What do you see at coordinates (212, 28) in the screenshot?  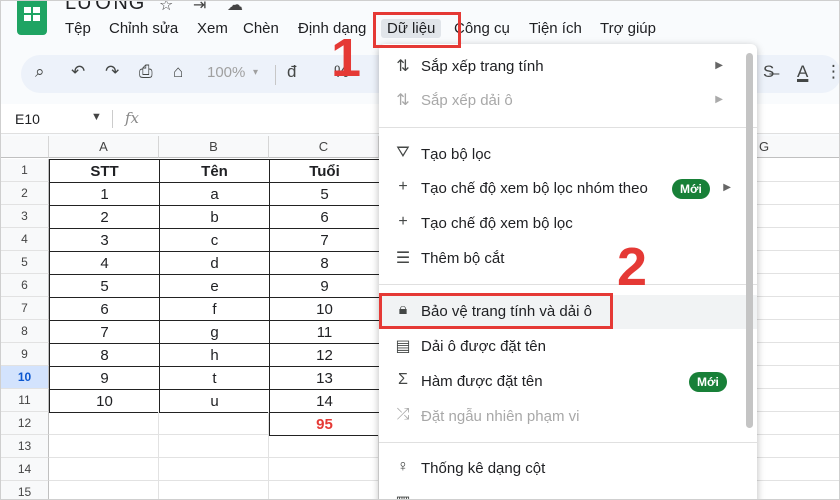 I see `menu-xem: Xem` at bounding box center [212, 28].